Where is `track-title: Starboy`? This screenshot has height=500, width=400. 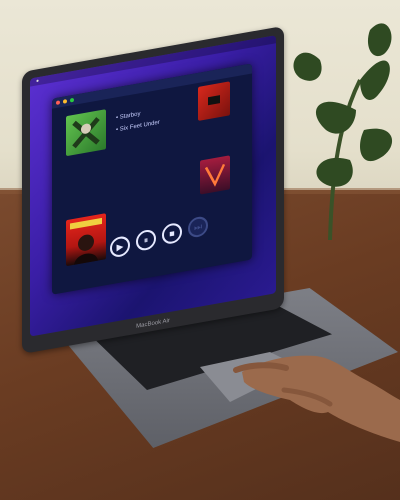 track-title: Starboy is located at coordinates (130, 116).